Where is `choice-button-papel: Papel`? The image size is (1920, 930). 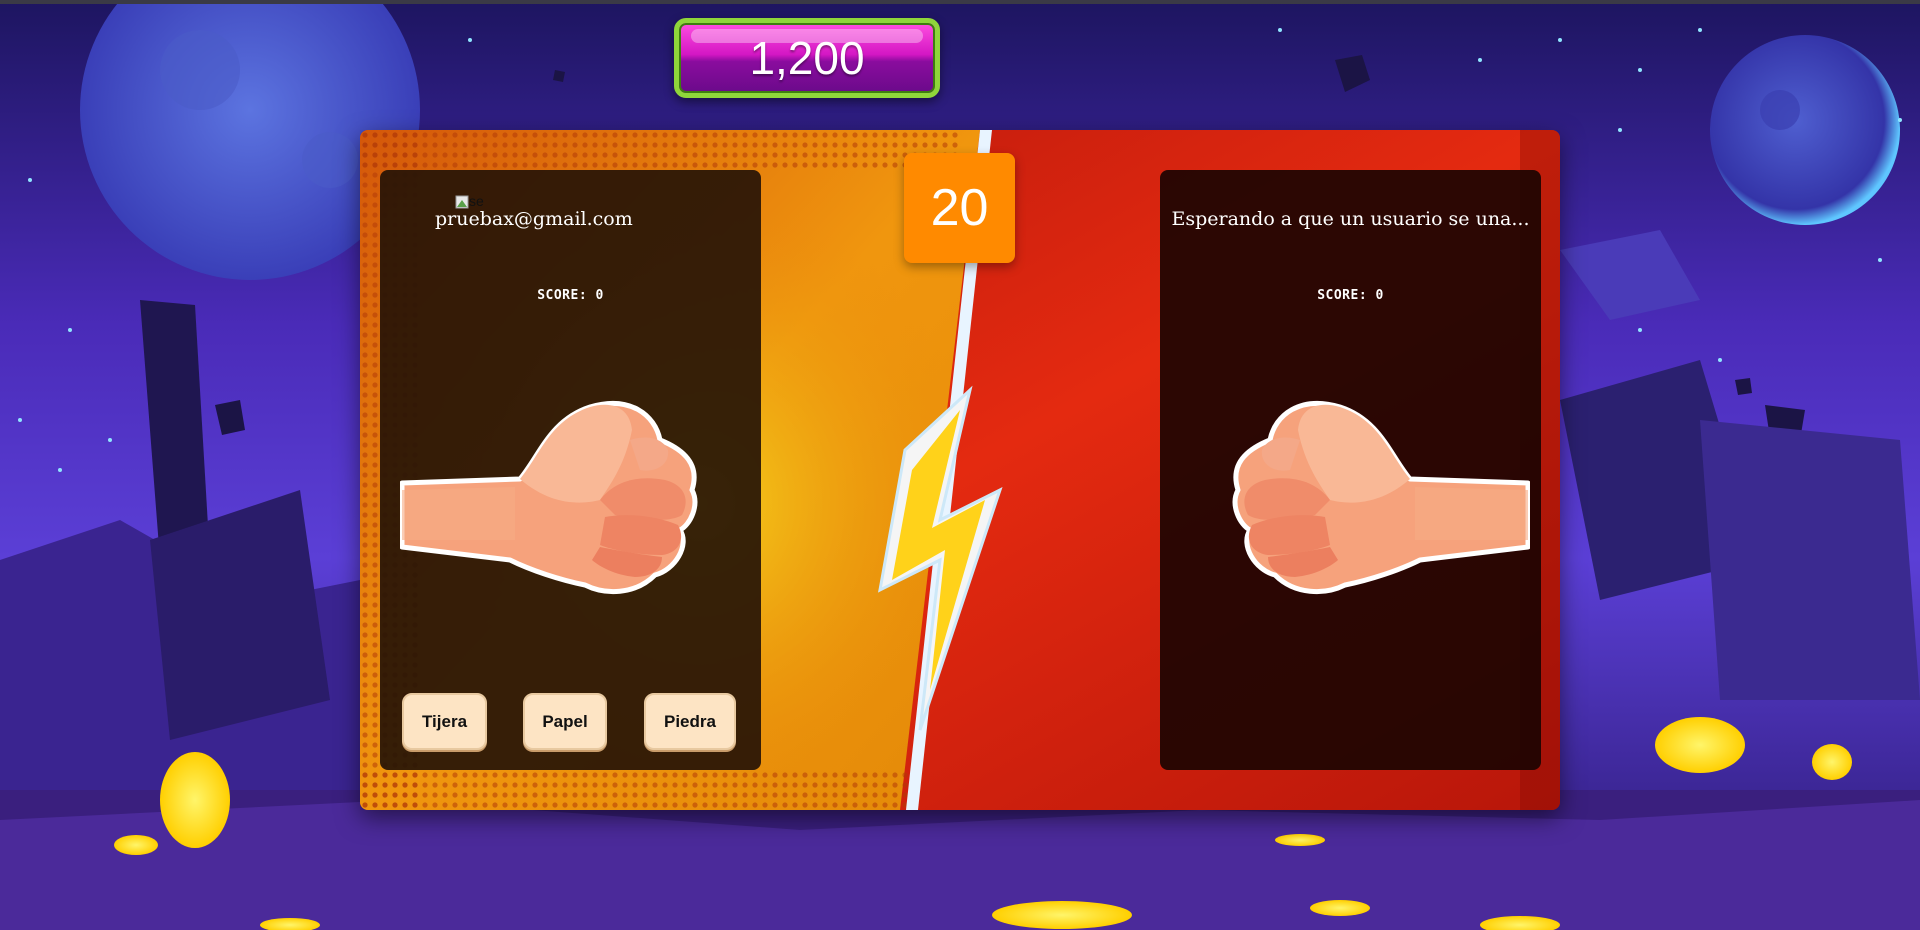
choice-button-papel: Papel is located at coordinates (565, 721).